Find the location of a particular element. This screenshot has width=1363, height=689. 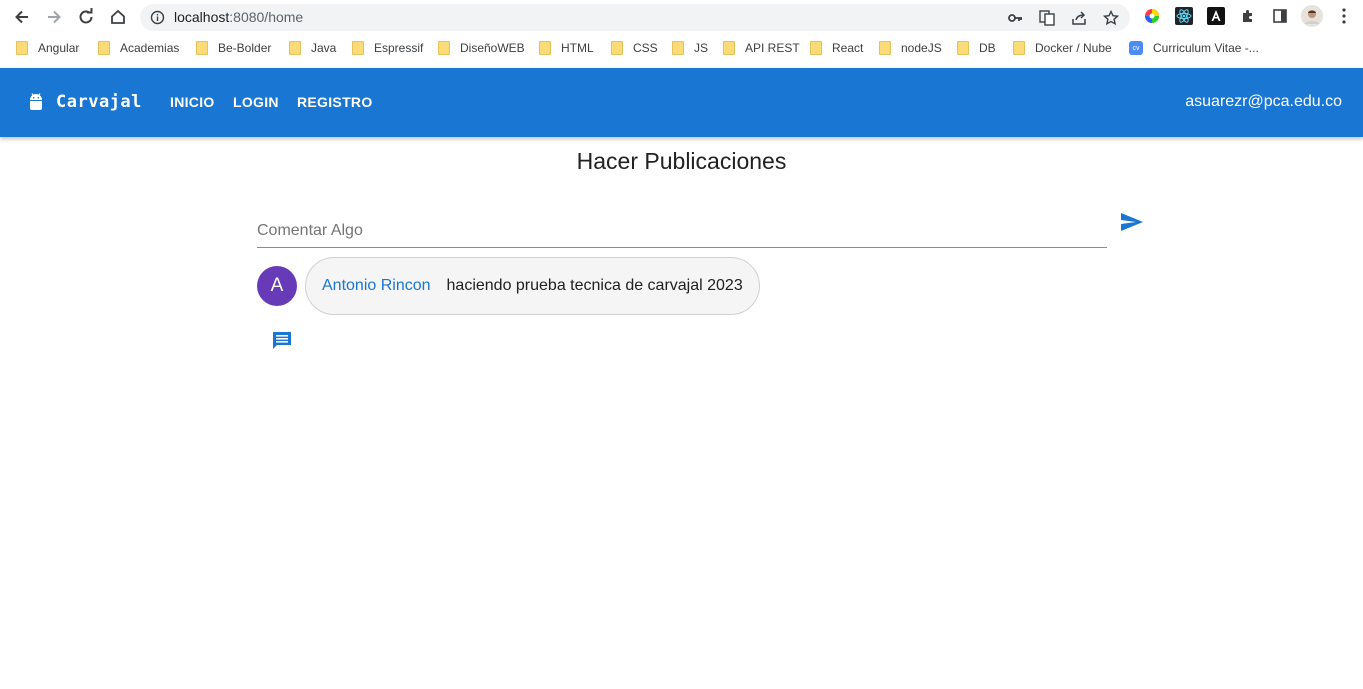

angular-devtools-icon is located at coordinates (1216, 16).